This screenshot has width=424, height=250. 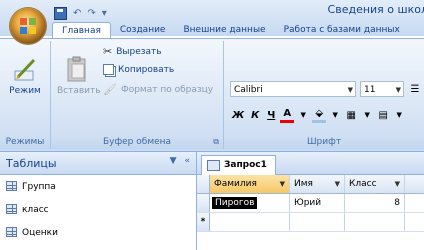 I want to click on tab-create: Создание, so click(x=143, y=30).